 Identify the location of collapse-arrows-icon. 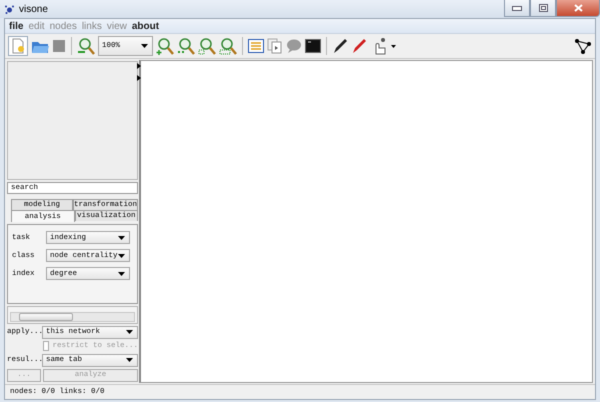
(139, 72).